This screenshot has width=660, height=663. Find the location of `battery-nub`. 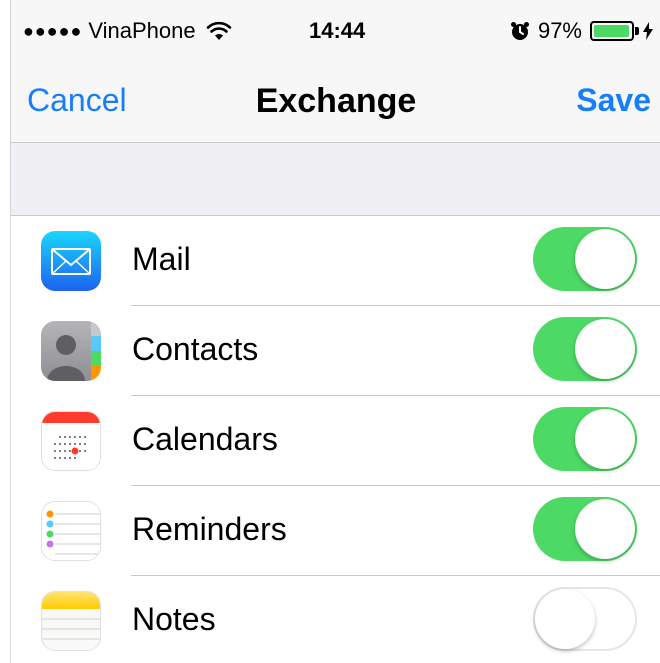

battery-nub is located at coordinates (637, 31).